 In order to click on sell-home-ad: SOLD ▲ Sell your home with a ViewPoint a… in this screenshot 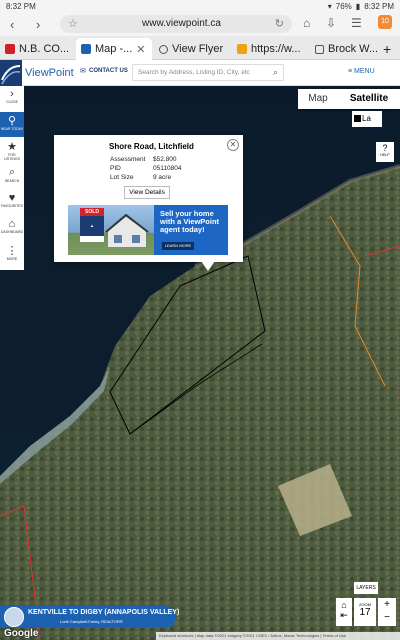, I will do `click(148, 230)`.